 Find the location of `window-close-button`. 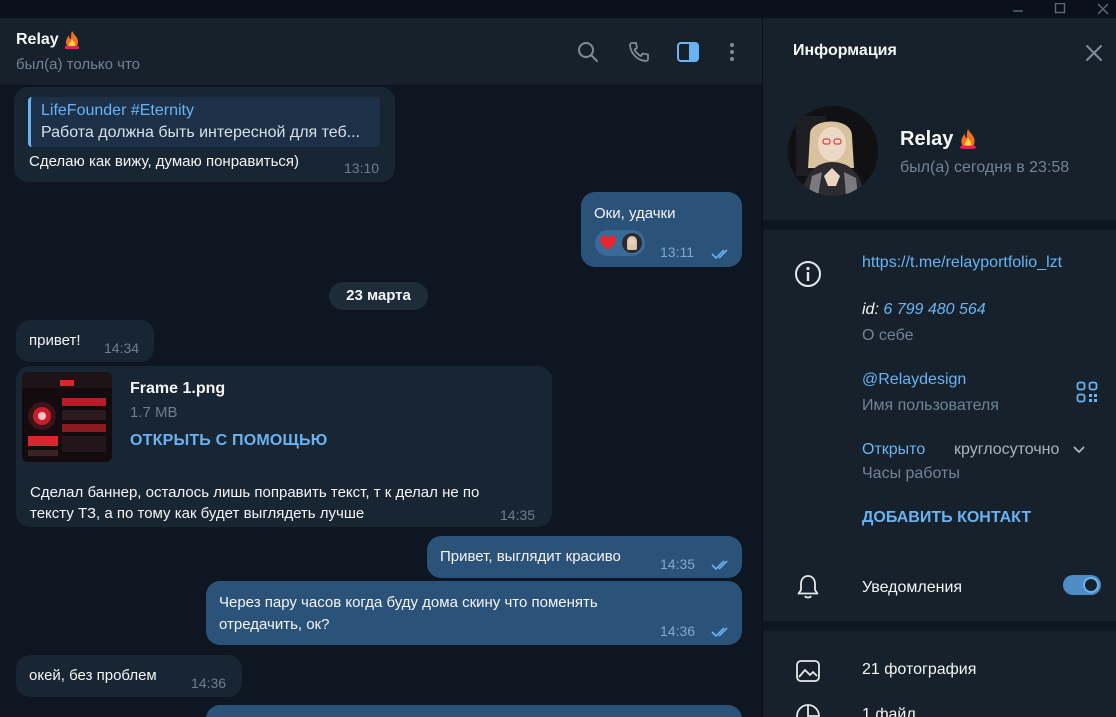

window-close-button is located at coordinates (1102, 9).